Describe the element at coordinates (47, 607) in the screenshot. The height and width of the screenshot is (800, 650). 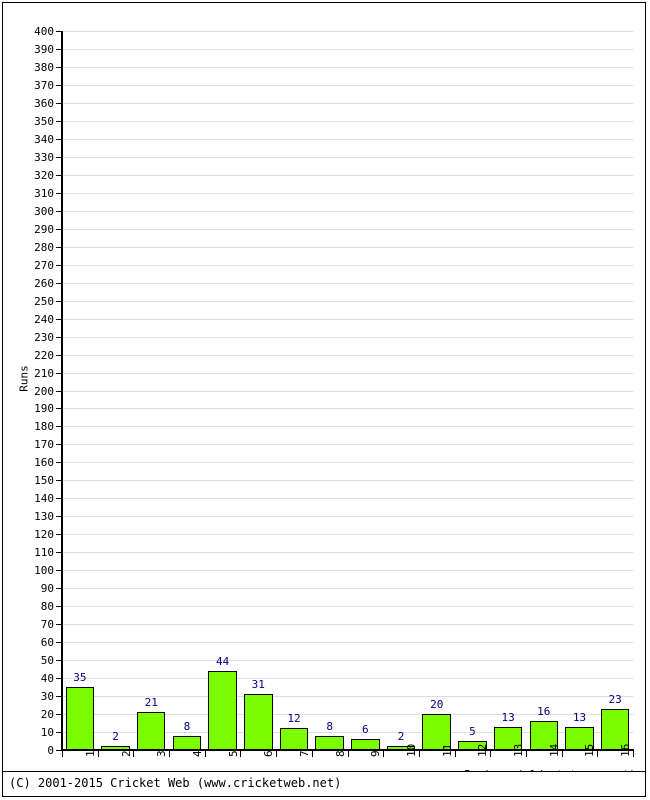
I see `y-axis-tick-label: 80` at that location.